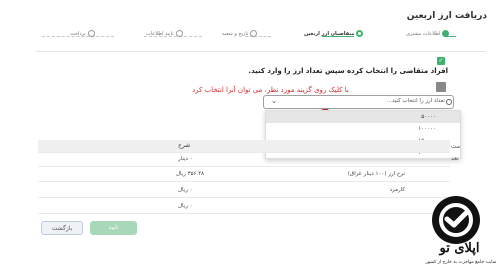 This screenshot has width=500, height=273. I want to click on step-confirm-info: تایید اطلاعات, so click(164, 33).